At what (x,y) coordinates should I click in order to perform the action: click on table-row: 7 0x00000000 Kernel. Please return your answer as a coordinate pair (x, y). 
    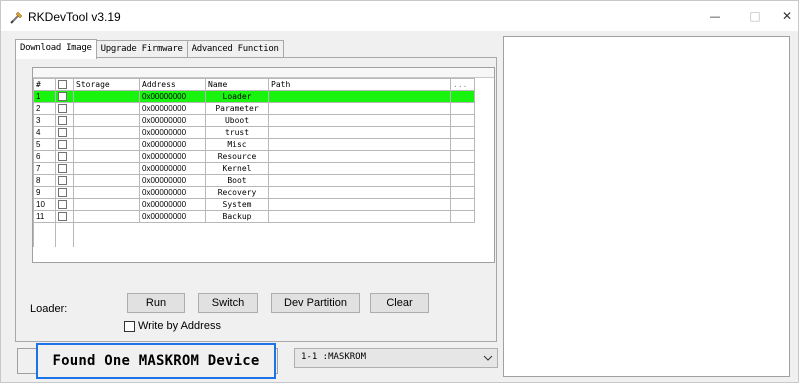
    Looking at the image, I should click on (254, 168).